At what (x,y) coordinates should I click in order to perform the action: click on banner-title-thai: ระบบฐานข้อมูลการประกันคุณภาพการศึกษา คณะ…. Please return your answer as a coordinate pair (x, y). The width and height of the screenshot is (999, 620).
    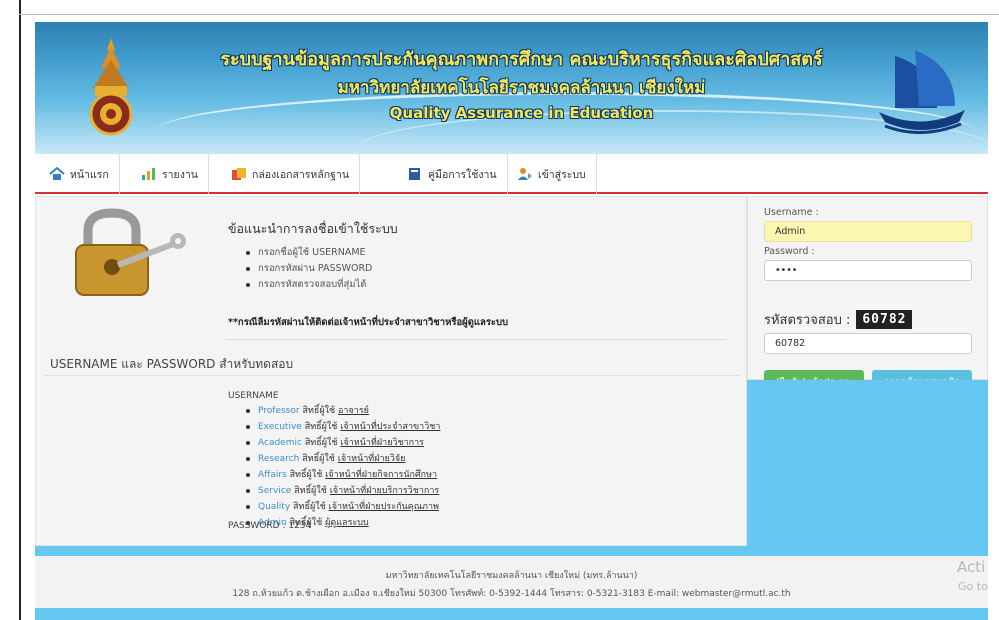
    Looking at the image, I should click on (521, 59).